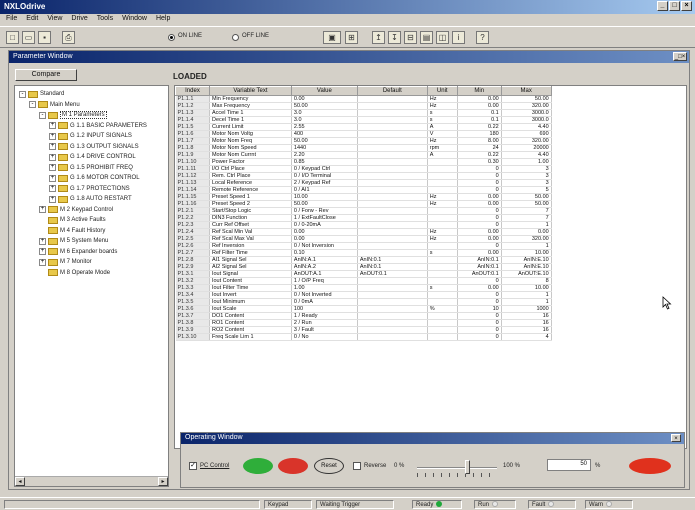 The height and width of the screenshot is (510, 695). Describe the element at coordinates (324, 295) in the screenshot. I see `table-cell: 0 / Not Inverted` at that location.